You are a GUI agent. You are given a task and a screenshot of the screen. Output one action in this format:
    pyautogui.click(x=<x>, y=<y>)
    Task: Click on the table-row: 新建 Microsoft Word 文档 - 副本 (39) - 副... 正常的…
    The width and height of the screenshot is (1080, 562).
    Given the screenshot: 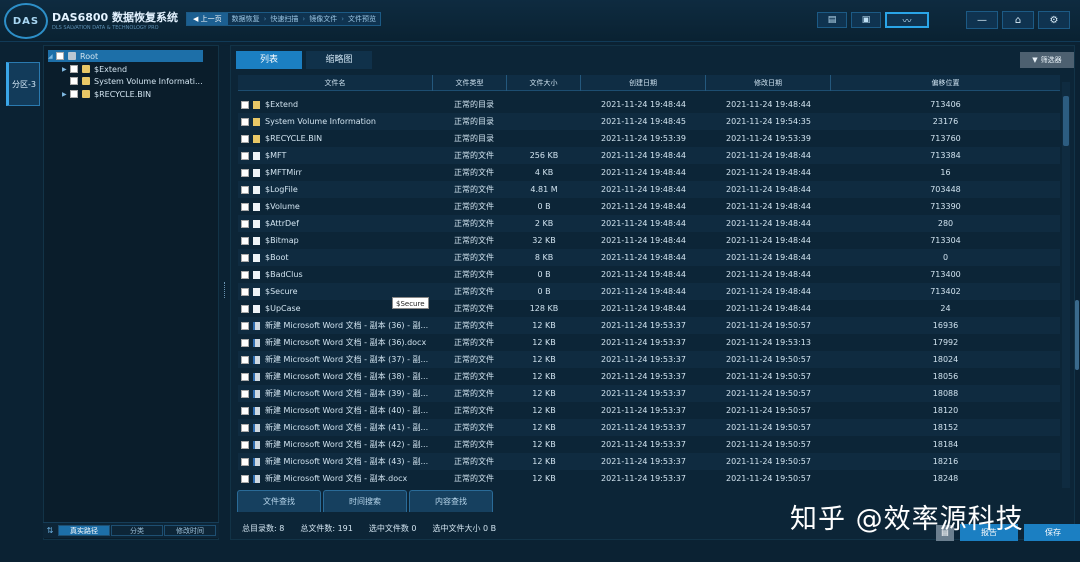 What is the action you would take?
    pyautogui.click(x=649, y=393)
    